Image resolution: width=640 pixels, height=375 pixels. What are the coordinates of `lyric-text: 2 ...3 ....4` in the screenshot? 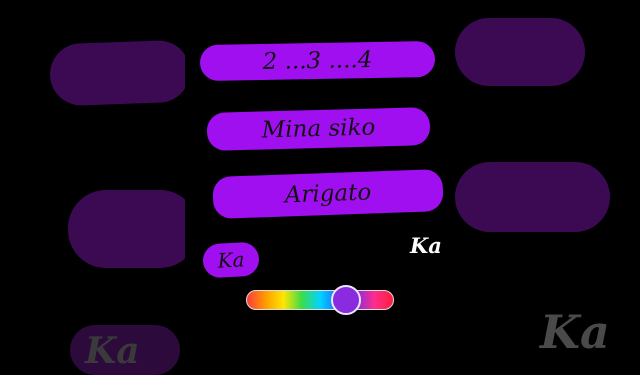 It's located at (317, 61).